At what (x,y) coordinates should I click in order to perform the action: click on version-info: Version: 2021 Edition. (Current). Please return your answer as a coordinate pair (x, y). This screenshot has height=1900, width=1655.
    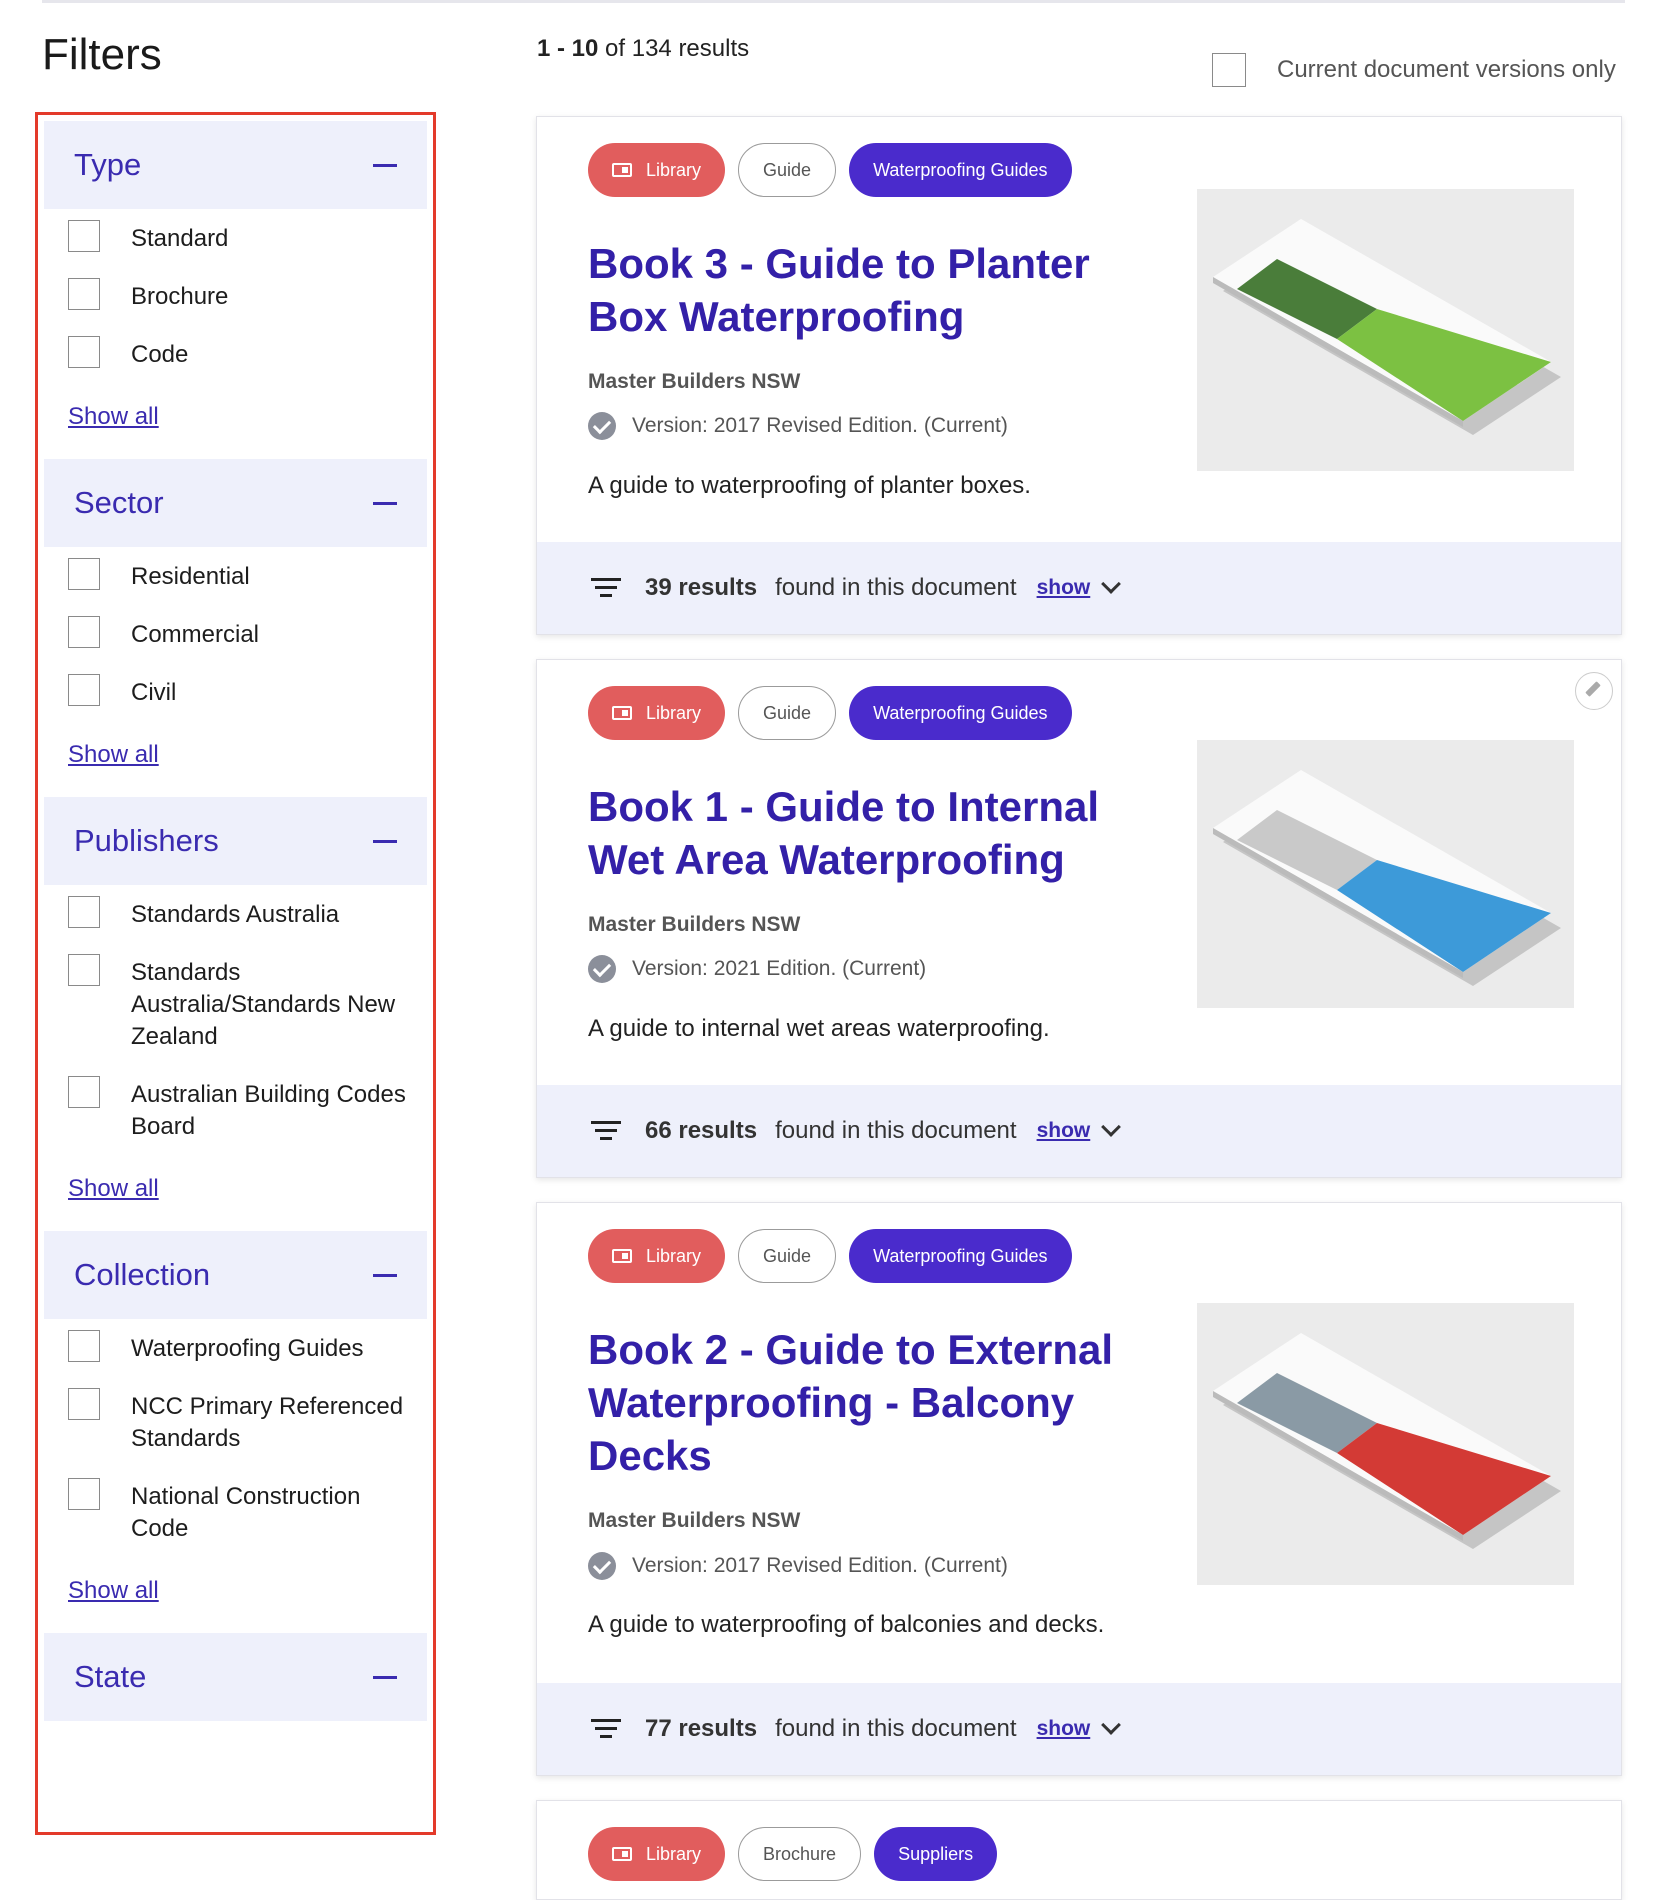
    Looking at the image, I should click on (757, 969).